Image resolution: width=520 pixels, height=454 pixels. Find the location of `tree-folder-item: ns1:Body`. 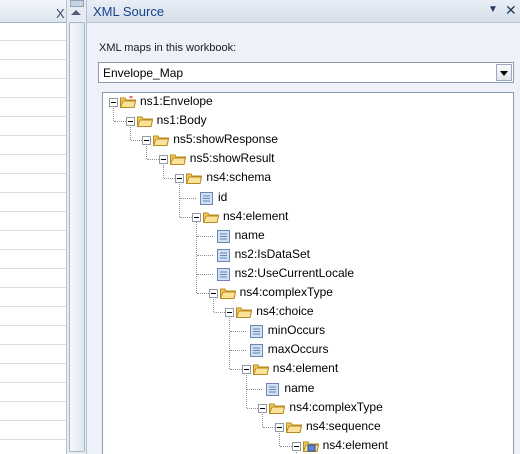

tree-folder-item: ns1:Body is located at coordinates (308, 121).